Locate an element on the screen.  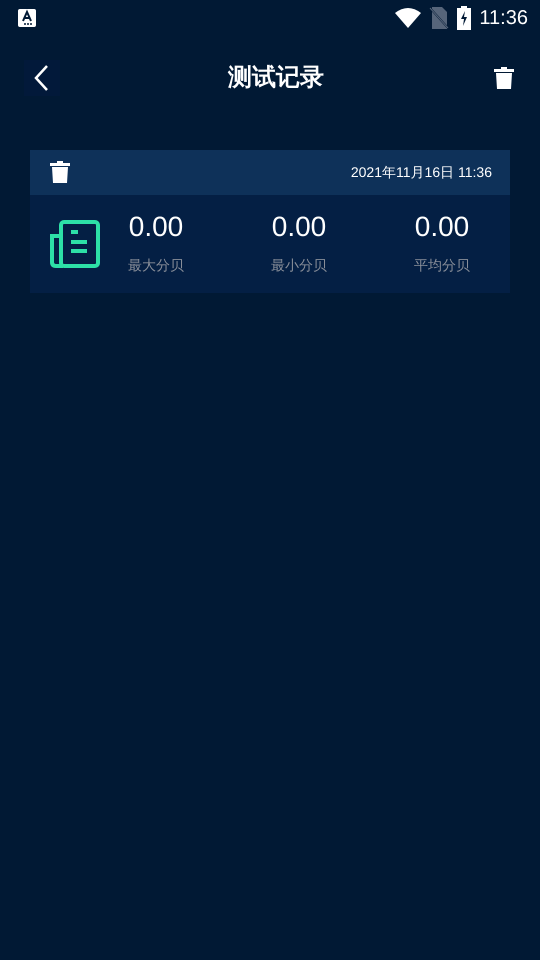
battery-charging-icon is located at coordinates (464, 18).